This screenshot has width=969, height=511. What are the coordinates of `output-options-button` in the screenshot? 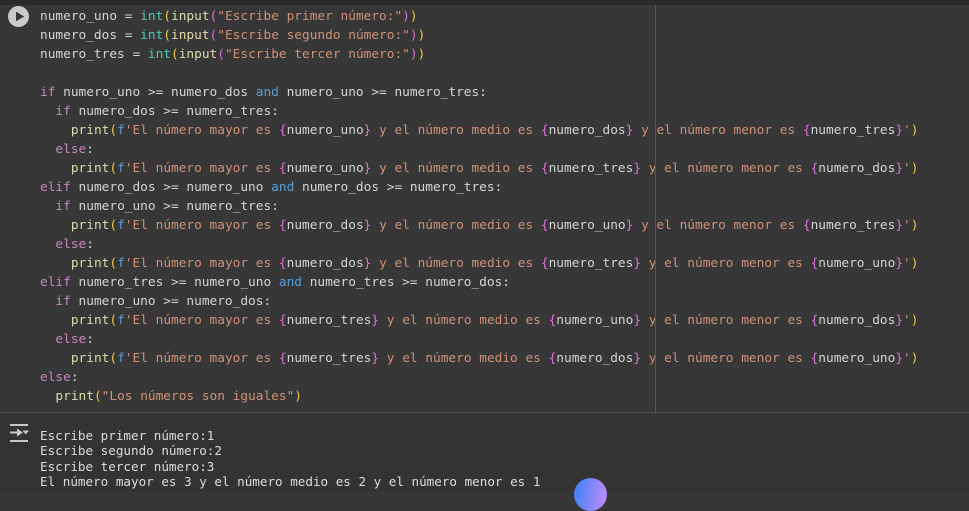 It's located at (19, 433).